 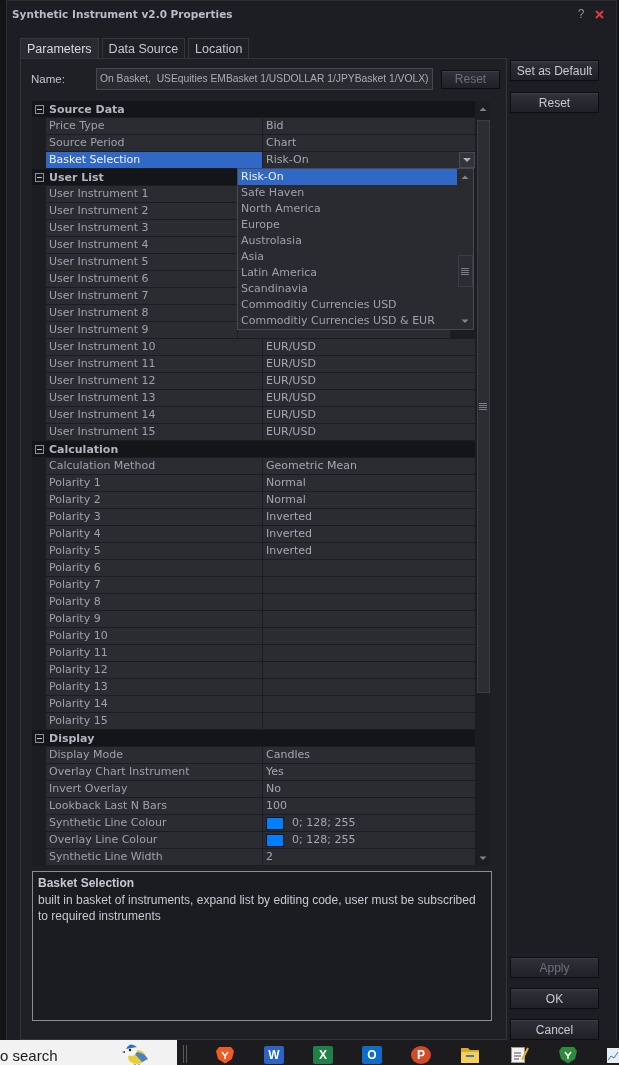 What do you see at coordinates (154, 636) in the screenshot?
I see `property-name: Polarity 10` at bounding box center [154, 636].